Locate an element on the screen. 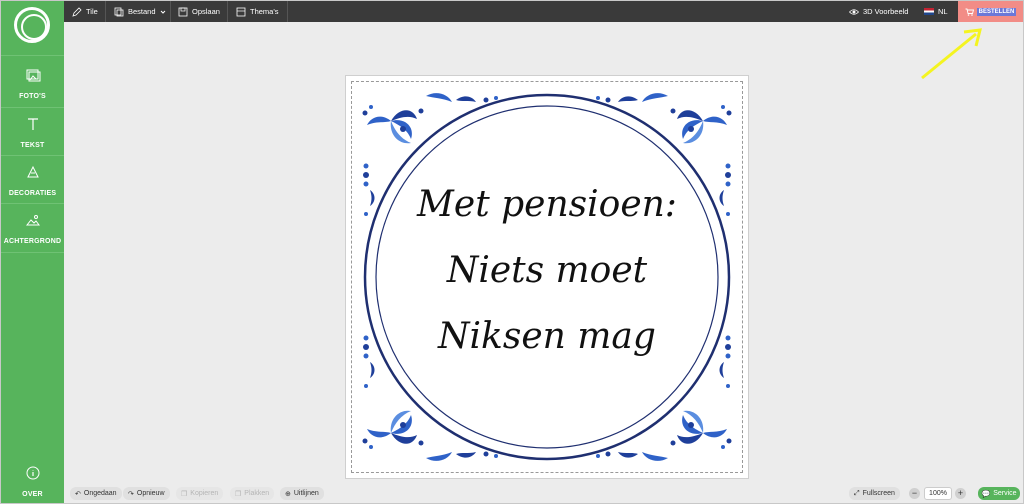 This screenshot has height=504, width=1024. file-label: Bestand is located at coordinates (142, 11).